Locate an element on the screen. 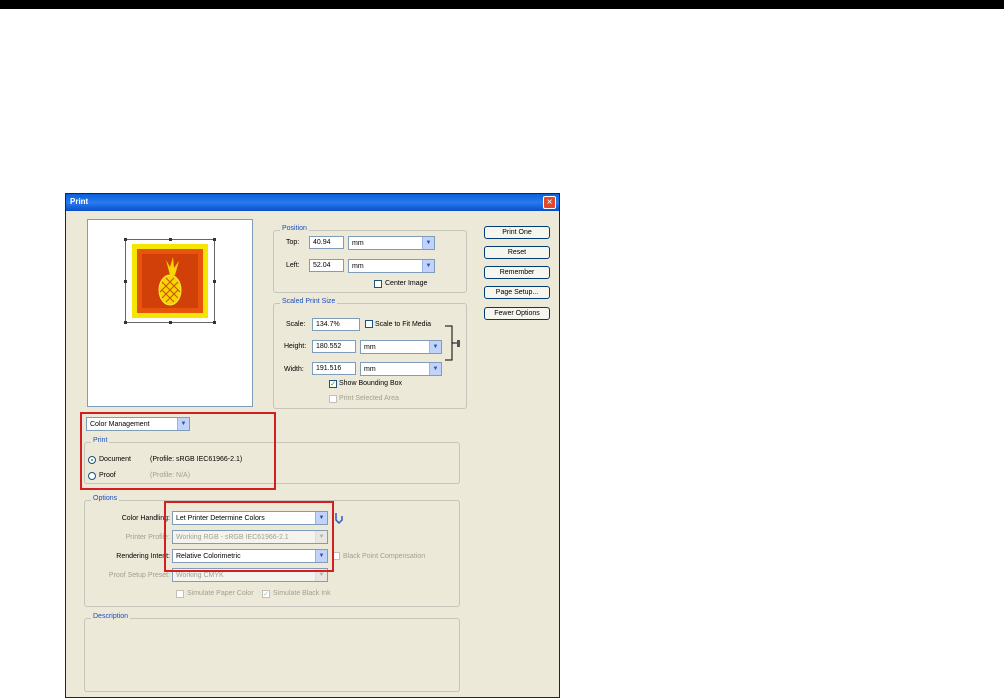 This screenshot has height=698, width=1004. link-bracket-icon is located at coordinates (452, 343).